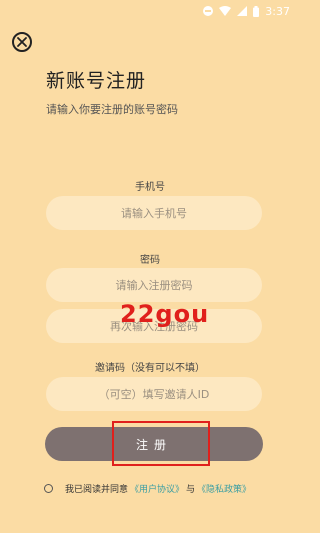  I want to click on agree-radio, so click(48, 488).